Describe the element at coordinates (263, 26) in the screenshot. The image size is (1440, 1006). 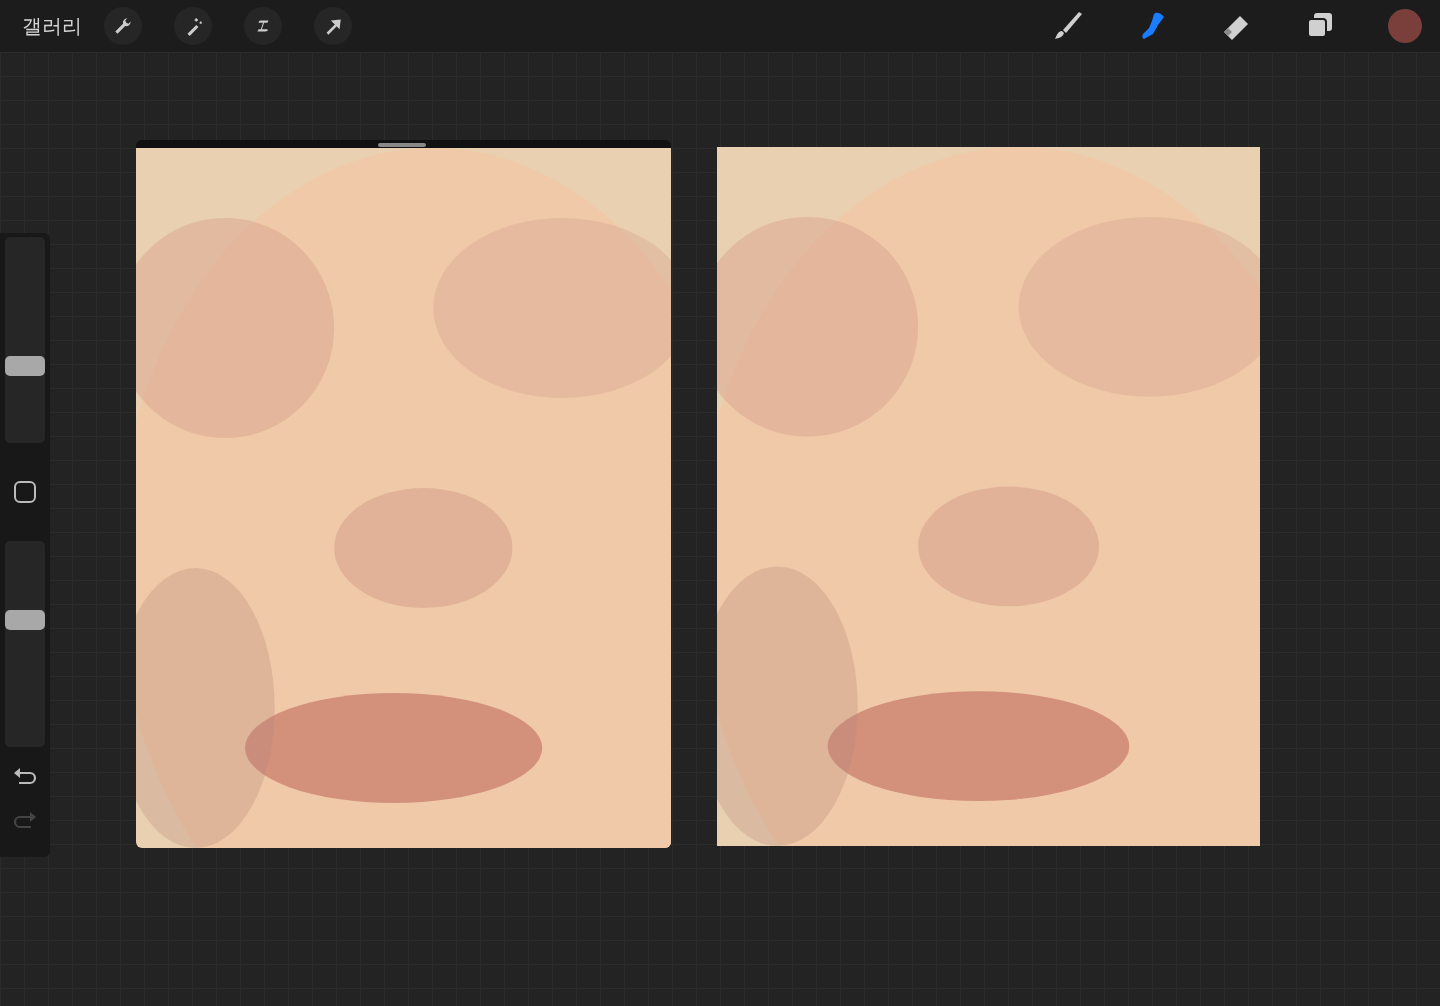
I see `selection-button` at that location.